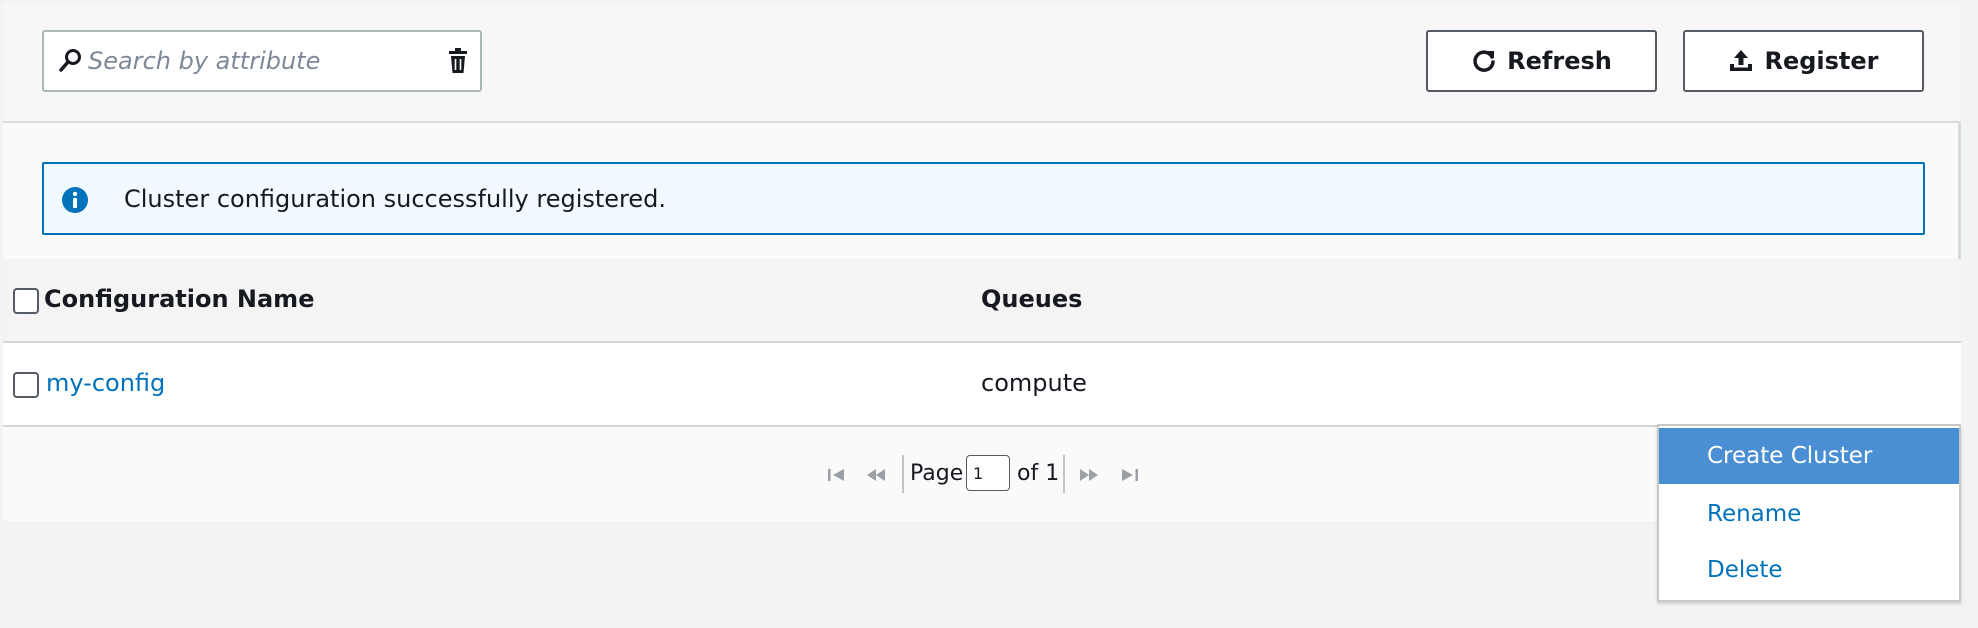  What do you see at coordinates (458, 61) in the screenshot?
I see `trash-icon` at bounding box center [458, 61].